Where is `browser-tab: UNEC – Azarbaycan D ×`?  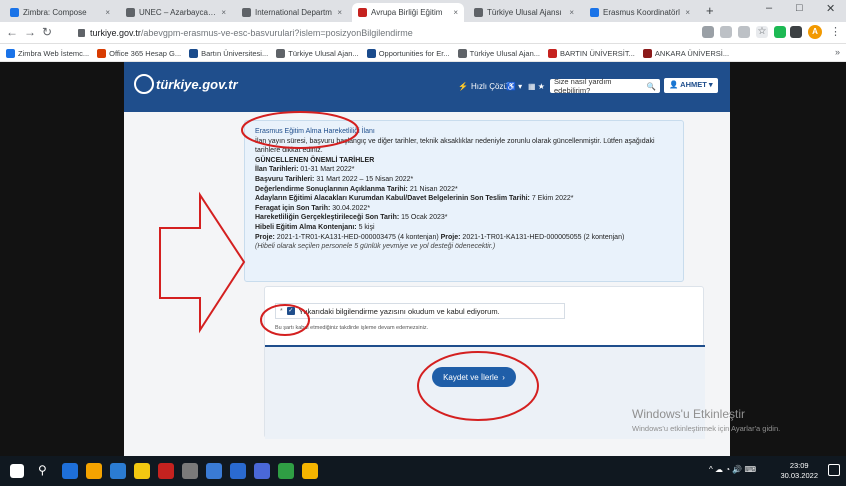 browser-tab: UNEC – Azarbaycan D × is located at coordinates (176, 12).